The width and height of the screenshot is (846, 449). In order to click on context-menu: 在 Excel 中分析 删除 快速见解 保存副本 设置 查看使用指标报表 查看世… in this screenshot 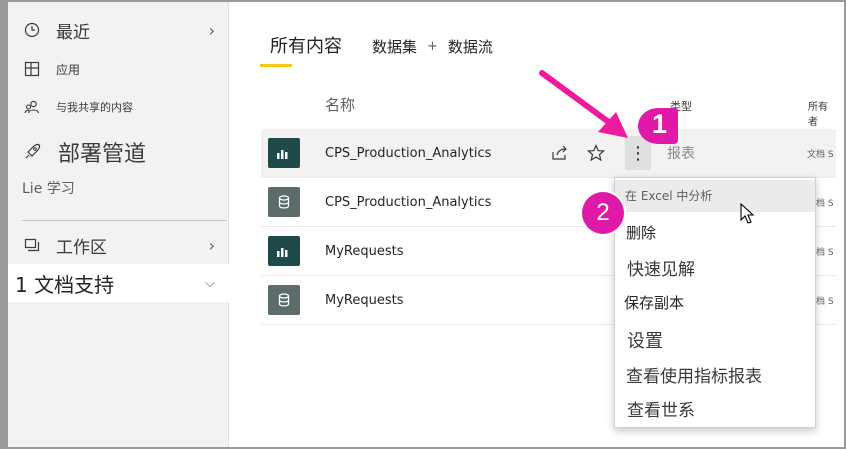, I will do `click(715, 302)`.